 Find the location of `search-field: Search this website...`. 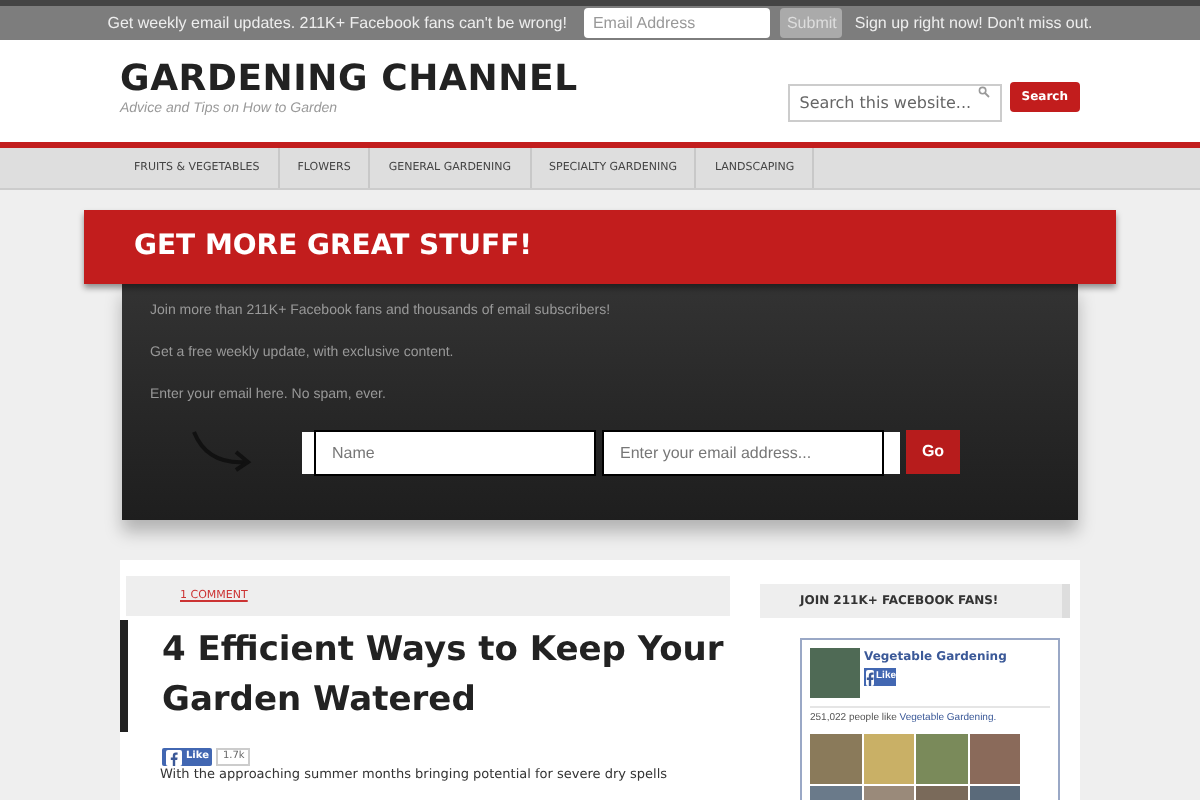

search-field: Search this website... is located at coordinates (894, 102).